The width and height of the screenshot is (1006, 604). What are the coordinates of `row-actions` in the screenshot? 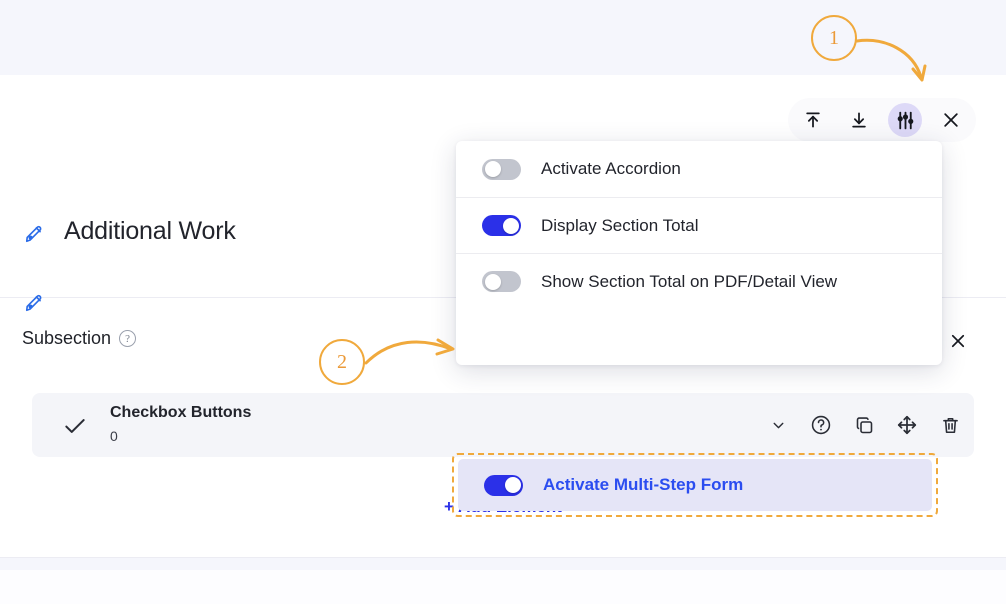 It's located at (864, 425).